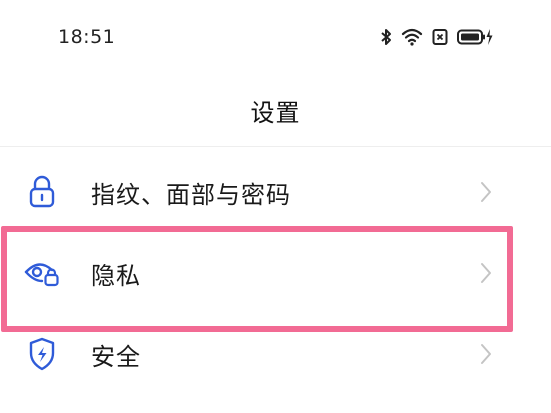 The image size is (551, 413). I want to click on status-time: 18:51, so click(87, 37).